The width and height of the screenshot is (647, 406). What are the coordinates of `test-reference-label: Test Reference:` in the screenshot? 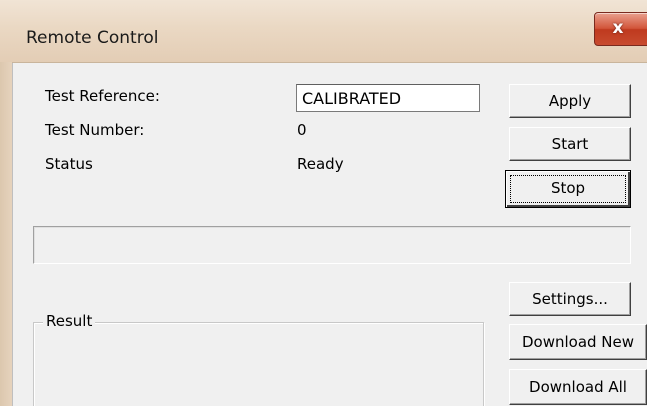 It's located at (102, 96).